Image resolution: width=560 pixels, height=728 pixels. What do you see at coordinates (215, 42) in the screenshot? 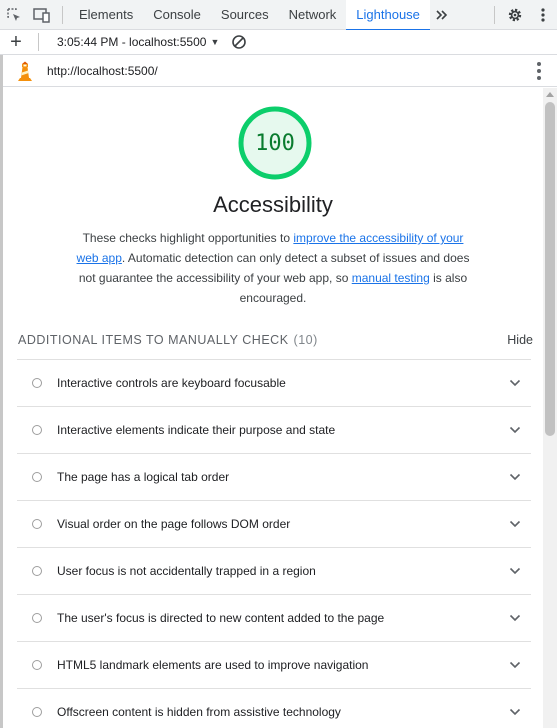
I see `caret-down-icon: ▼` at bounding box center [215, 42].